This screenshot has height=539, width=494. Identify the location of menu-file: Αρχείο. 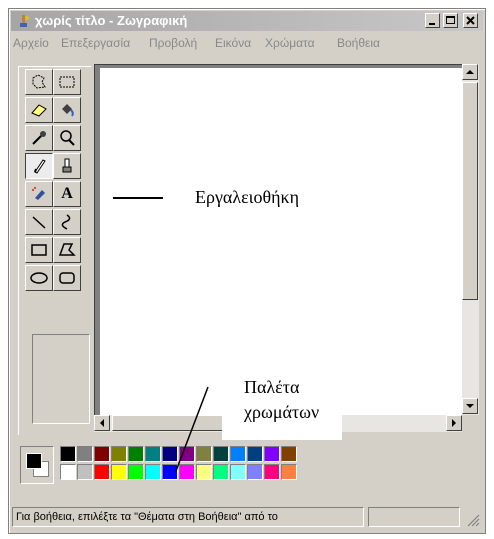
(31, 43).